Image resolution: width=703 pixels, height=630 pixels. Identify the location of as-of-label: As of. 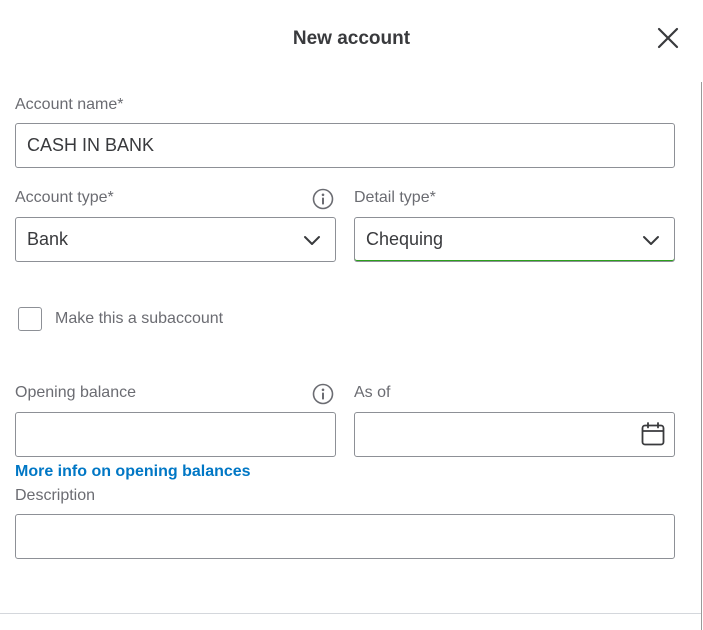
(372, 392).